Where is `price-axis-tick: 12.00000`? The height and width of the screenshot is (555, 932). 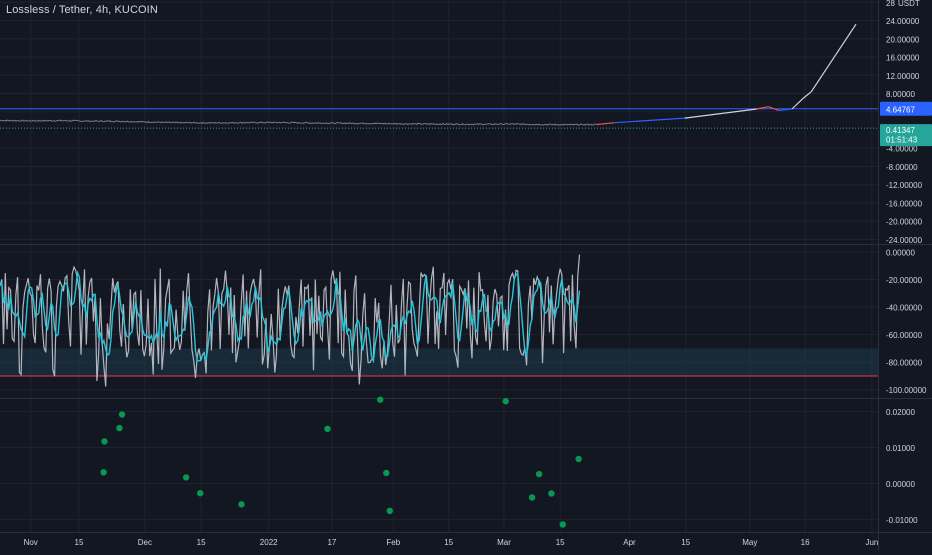
price-axis-tick: 12.00000 is located at coordinates (903, 76).